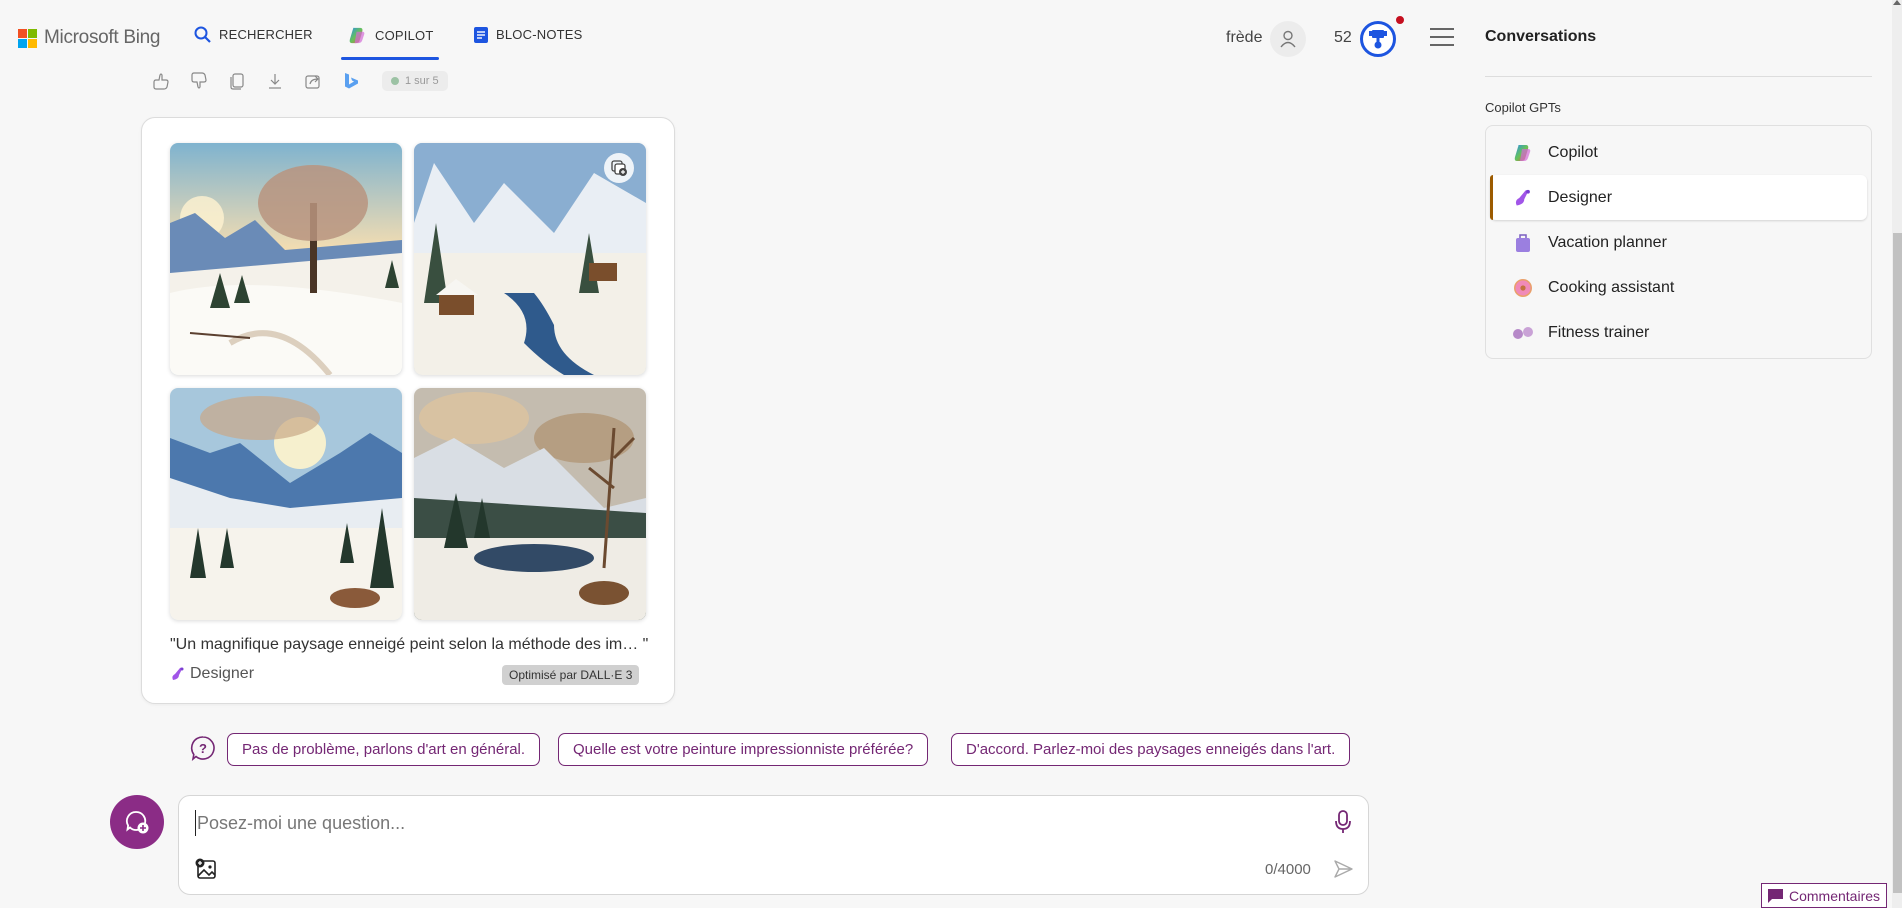  What do you see at coordinates (571, 675) in the screenshot?
I see `dalle-badge: Optimisé par DALL·E 3` at bounding box center [571, 675].